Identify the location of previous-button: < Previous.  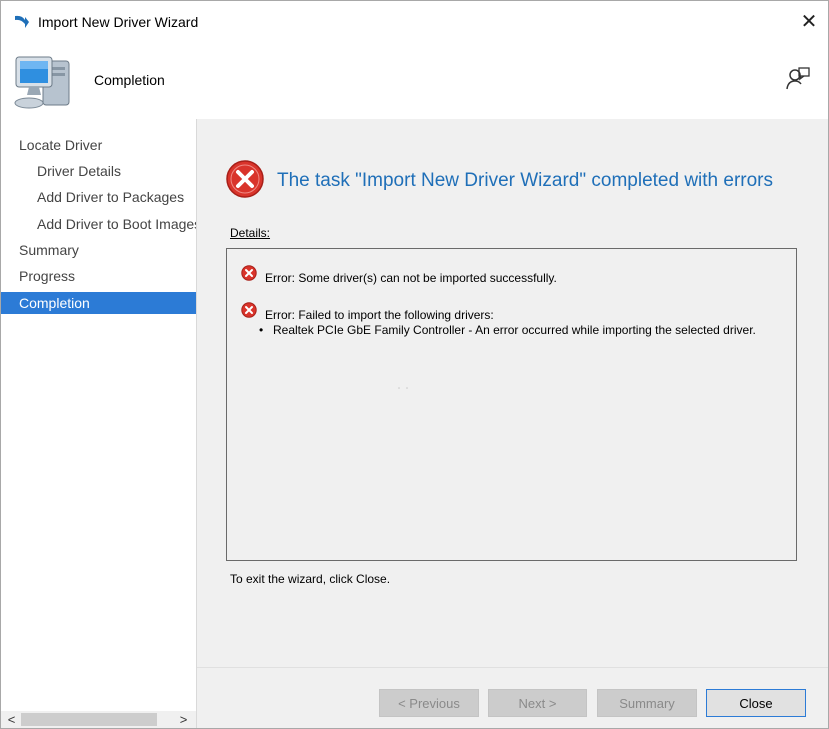
(429, 703).